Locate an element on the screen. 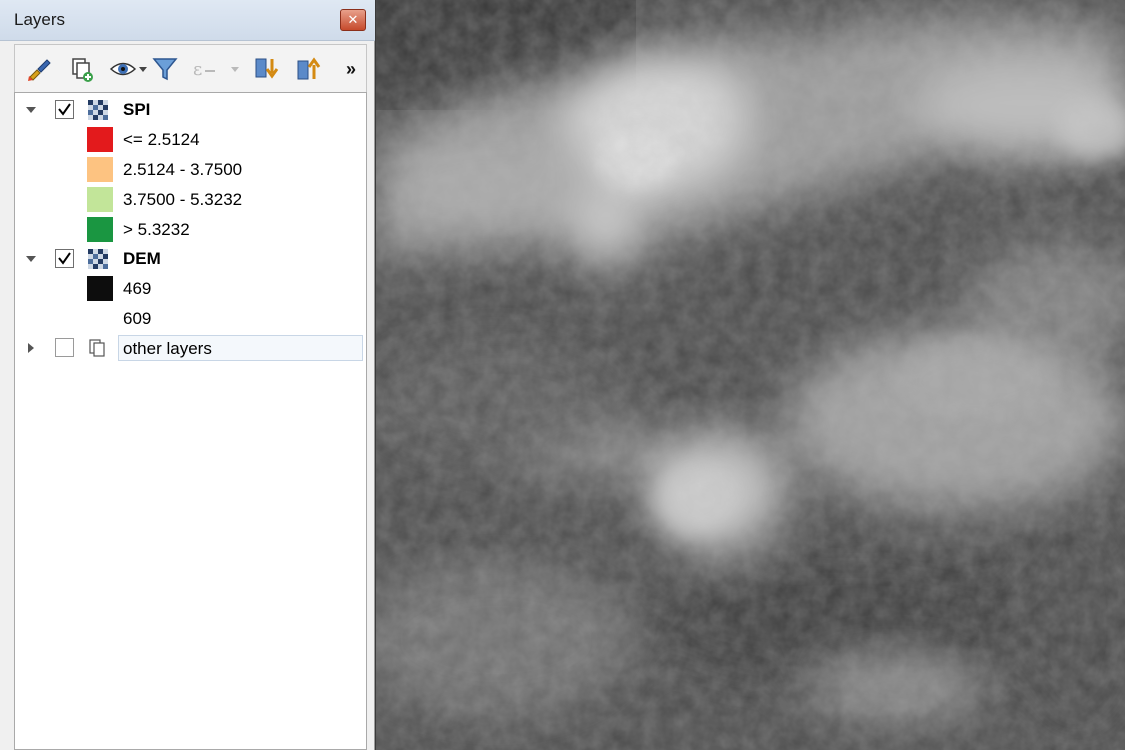 Image resolution: width=1125 pixels, height=750 pixels. close-button: ✕ is located at coordinates (353, 20).